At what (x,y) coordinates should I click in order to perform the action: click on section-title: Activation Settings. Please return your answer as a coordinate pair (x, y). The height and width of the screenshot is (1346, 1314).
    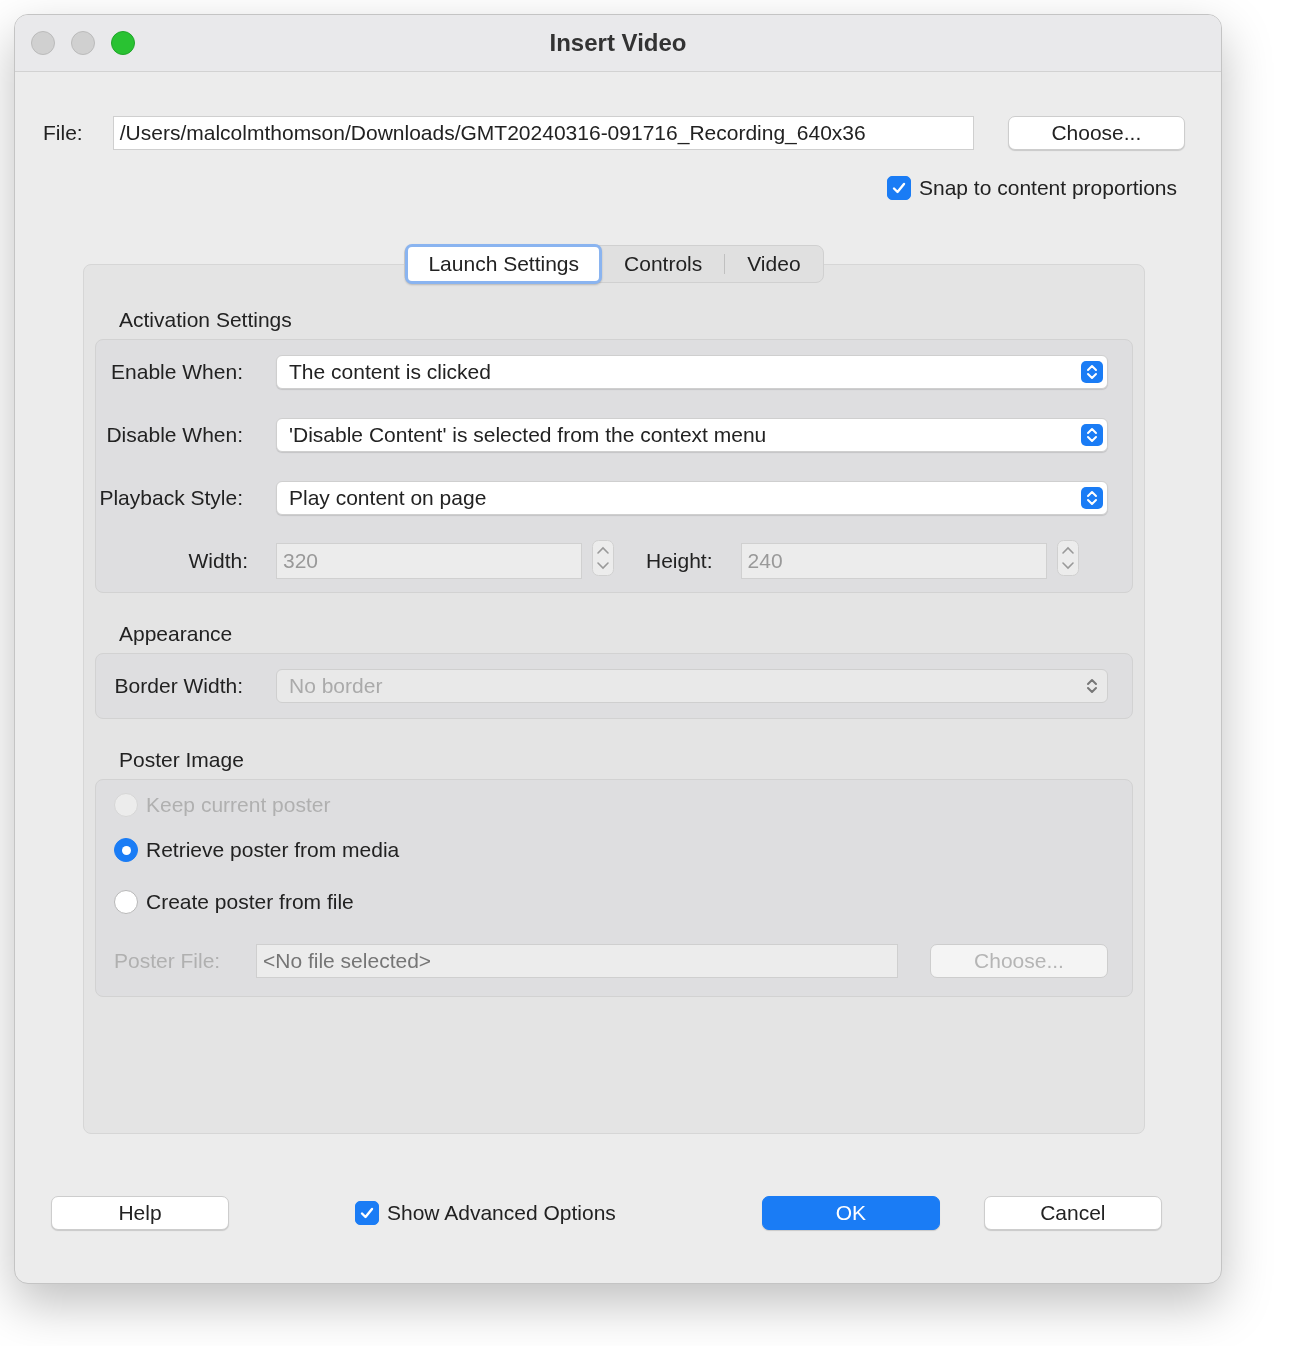
    Looking at the image, I should click on (205, 320).